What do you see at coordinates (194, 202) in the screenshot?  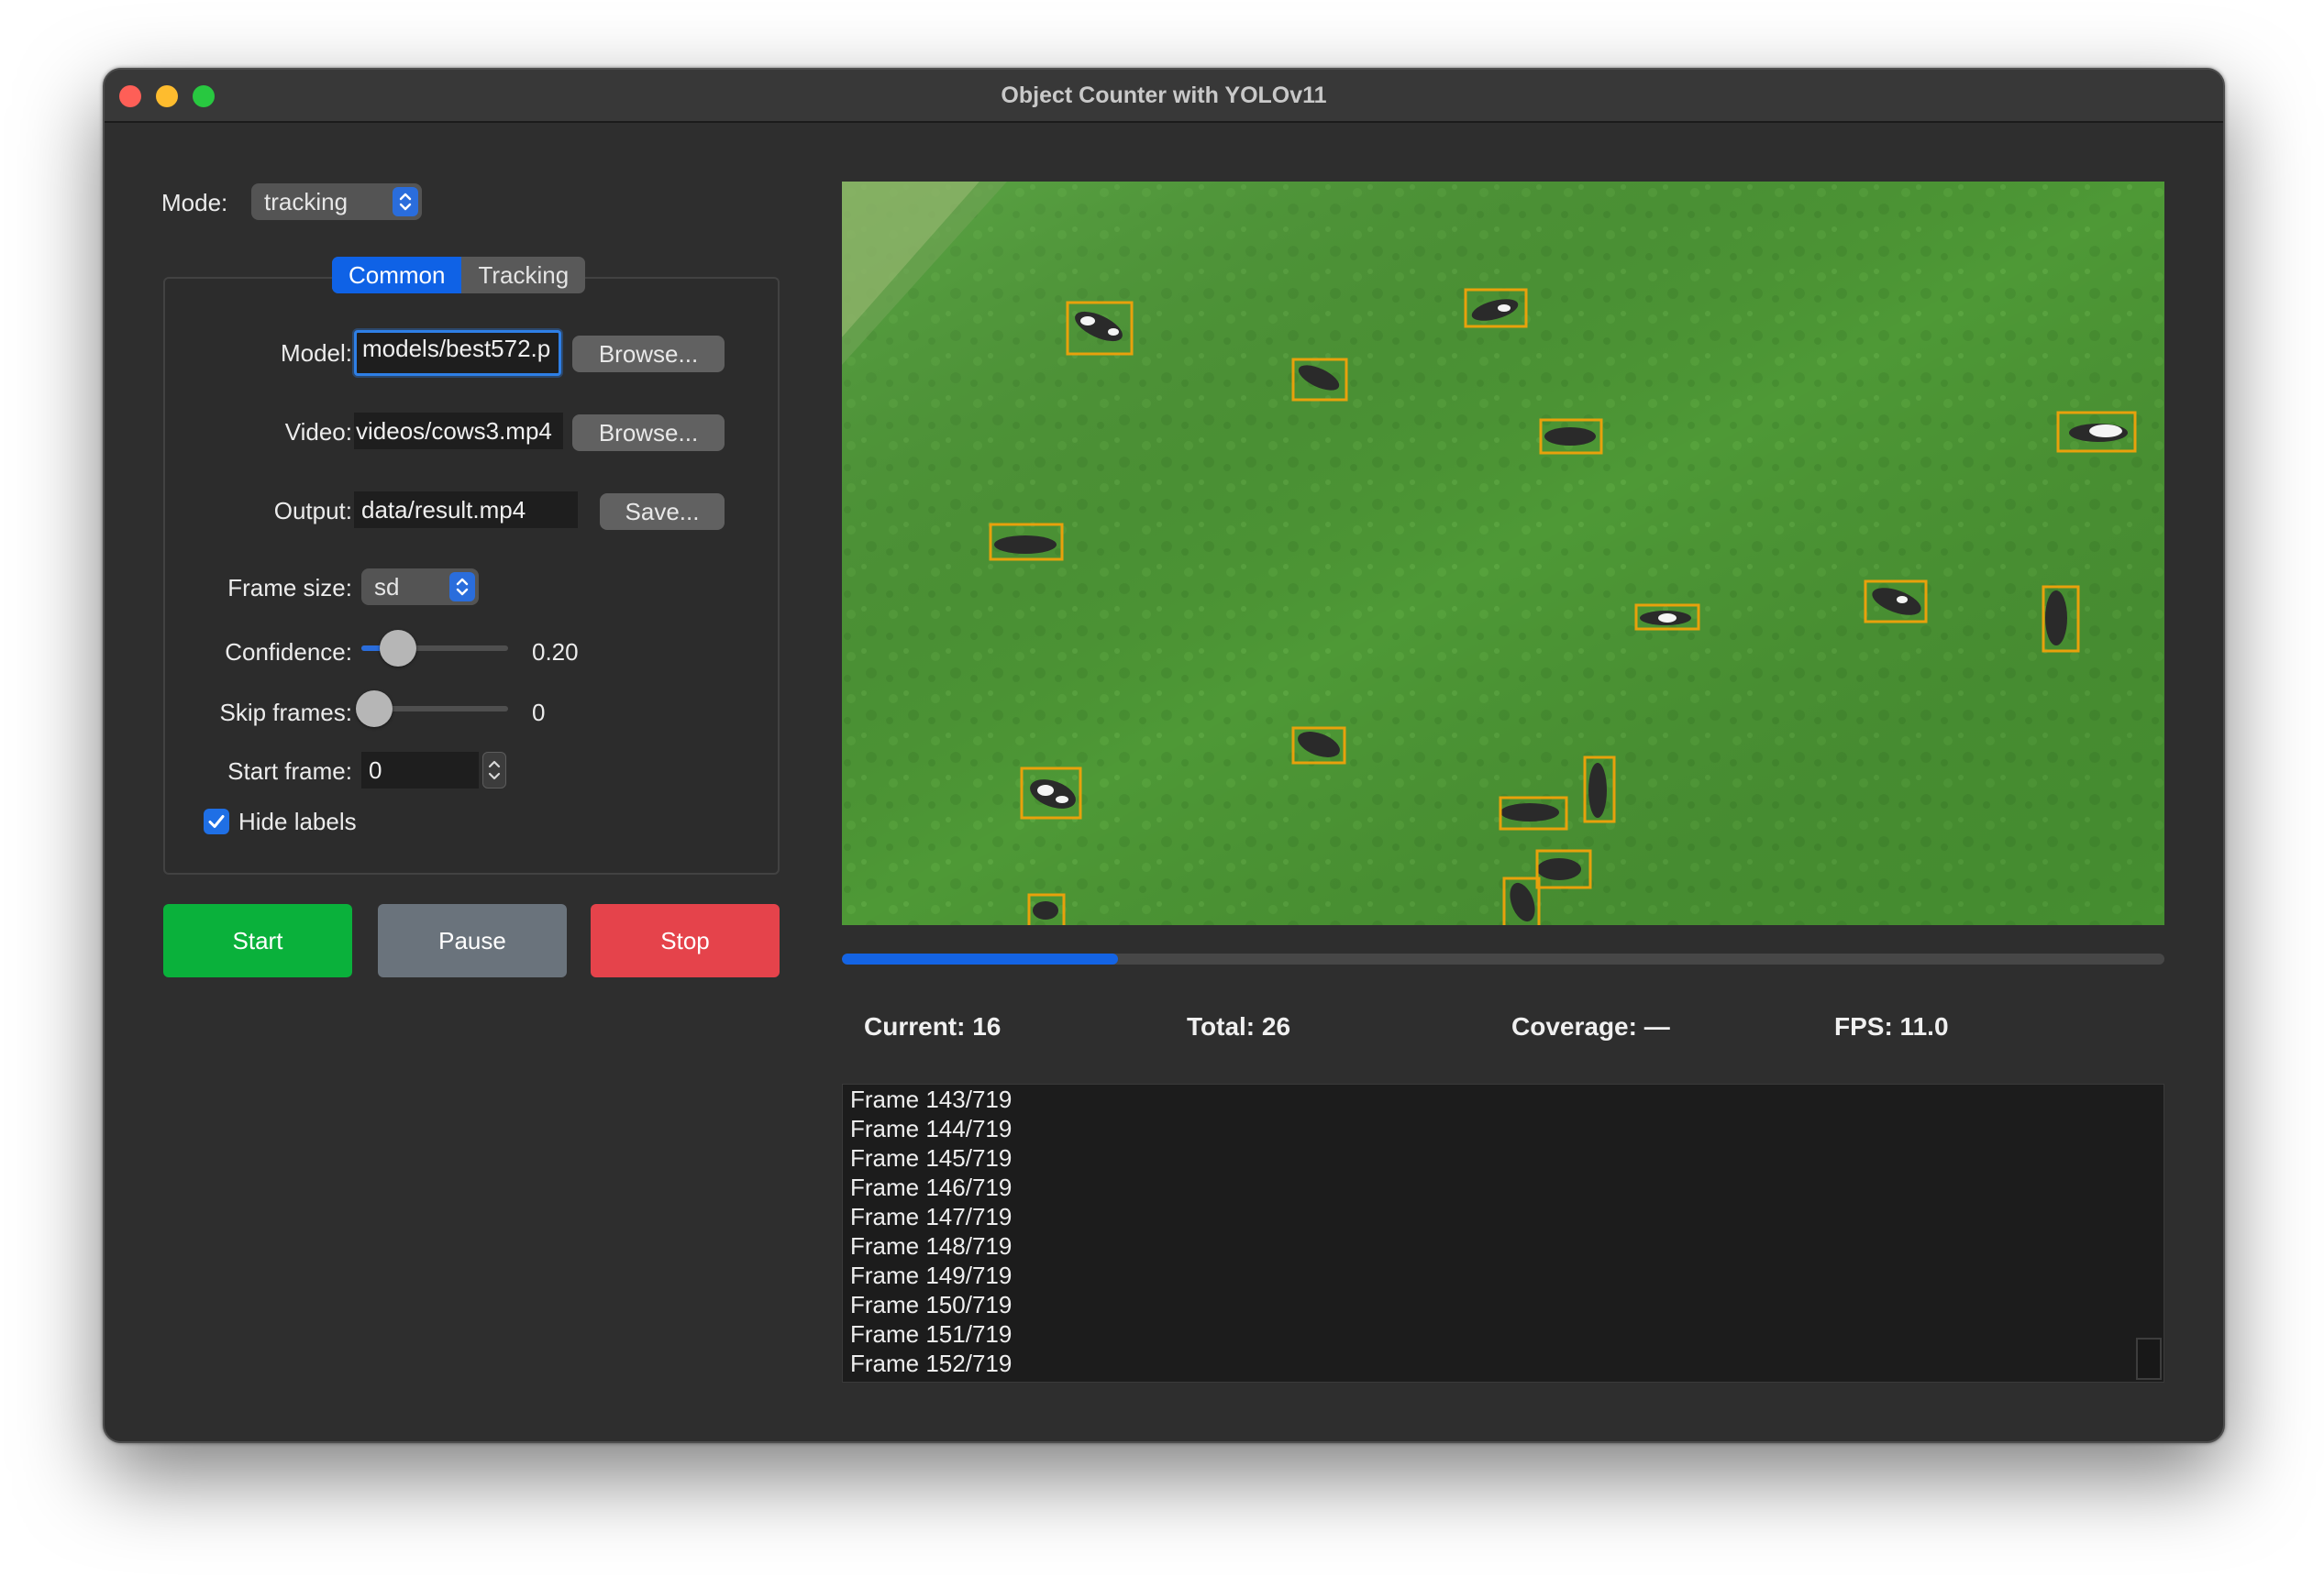 I see `mode-label: Mode:` at bounding box center [194, 202].